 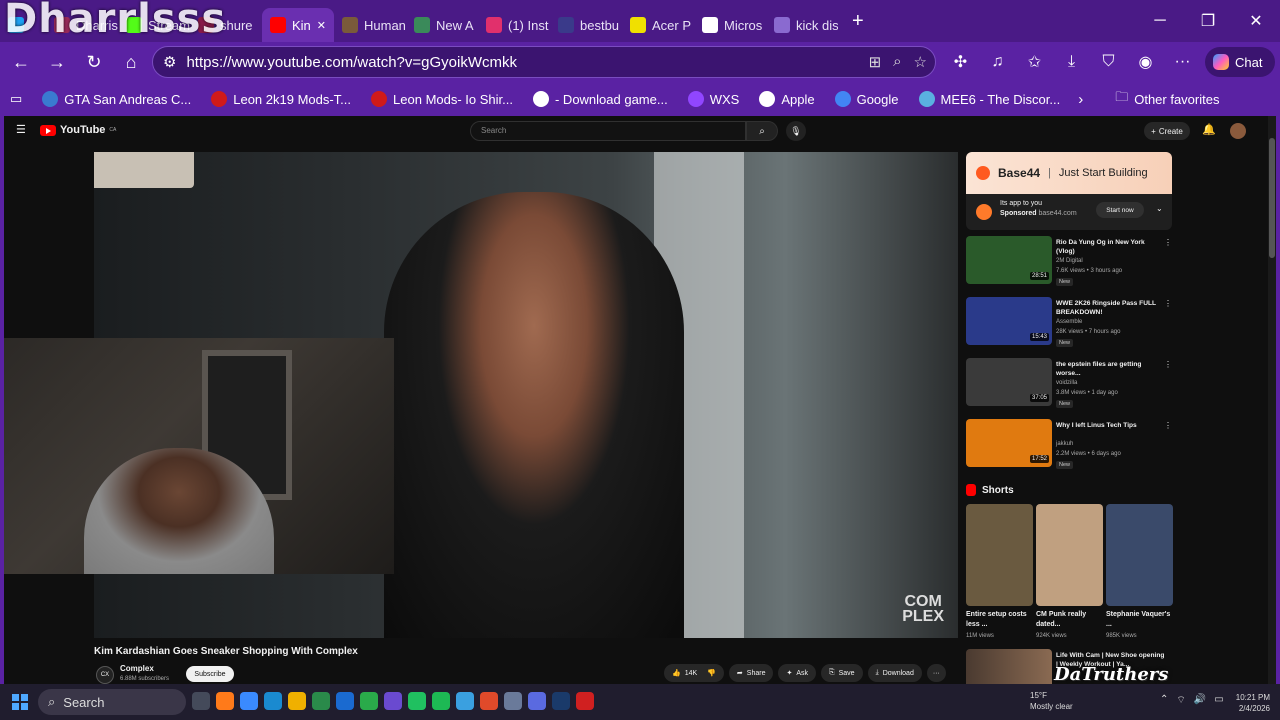 I want to click on favorites-icon: ✩, so click(x=1034, y=62).